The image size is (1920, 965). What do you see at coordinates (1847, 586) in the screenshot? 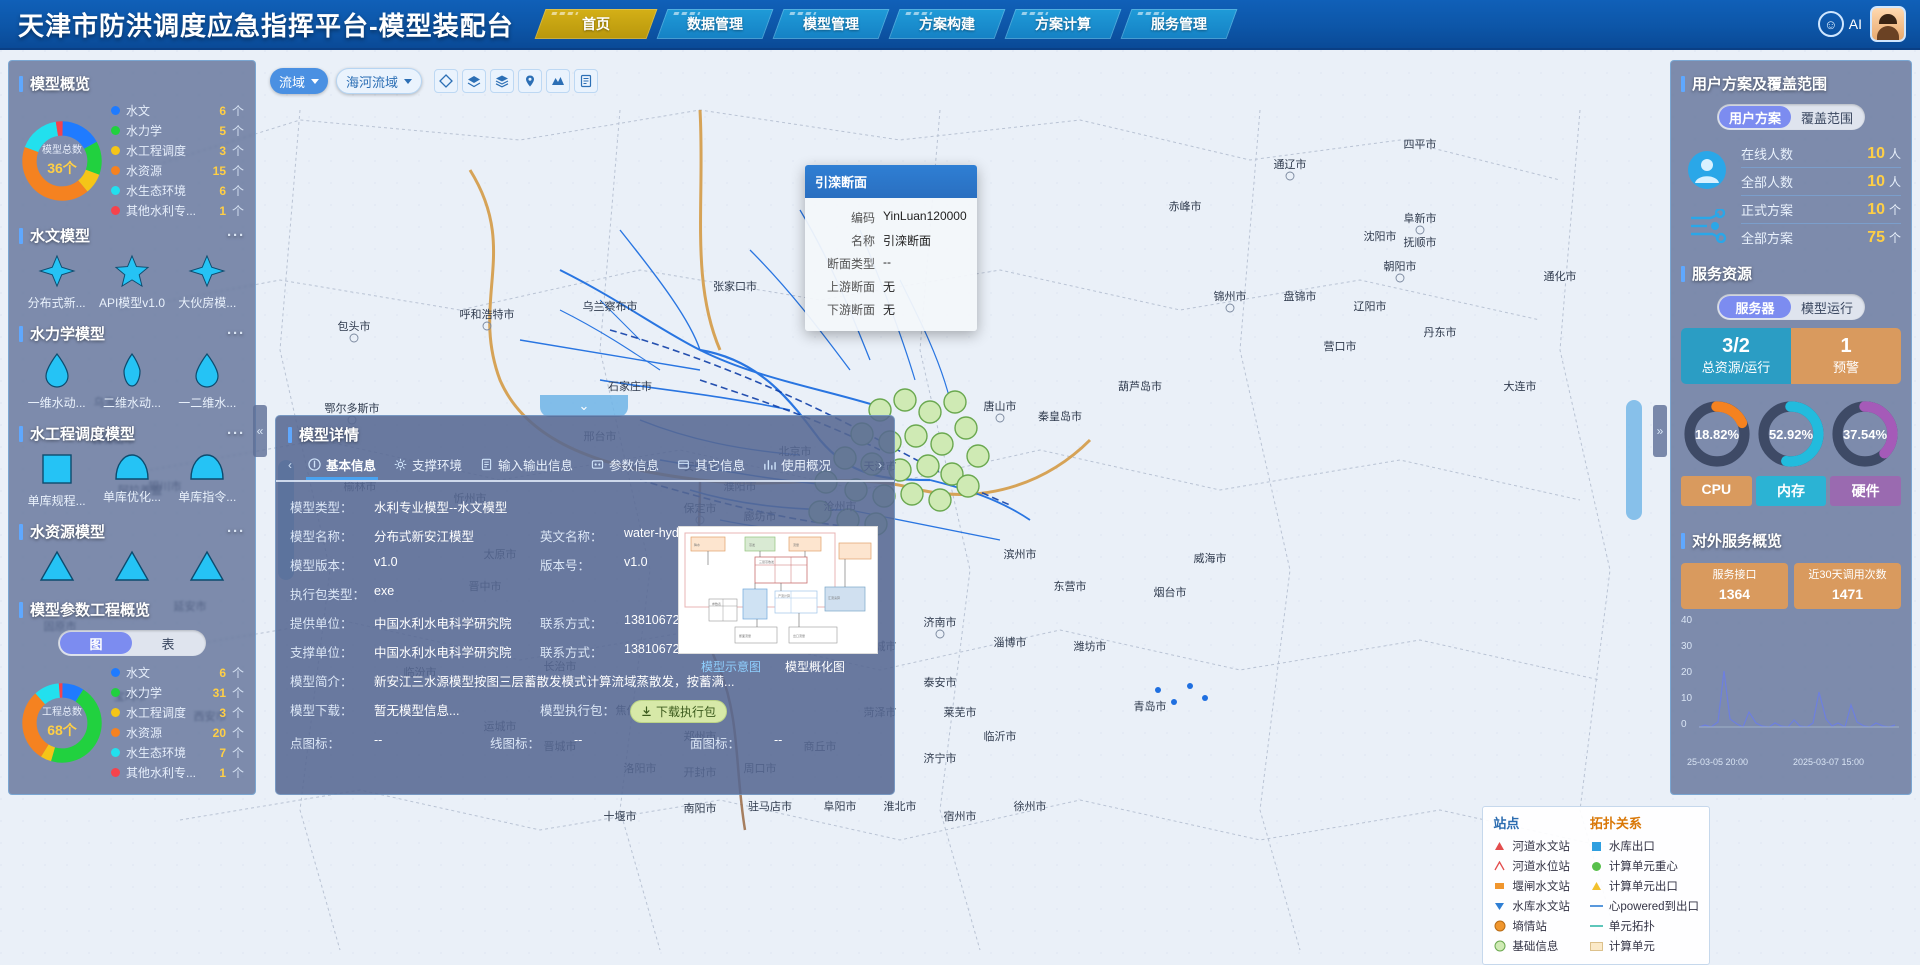
I see `svc-badge-calls: 近30天调用次数 1471` at bounding box center [1847, 586].